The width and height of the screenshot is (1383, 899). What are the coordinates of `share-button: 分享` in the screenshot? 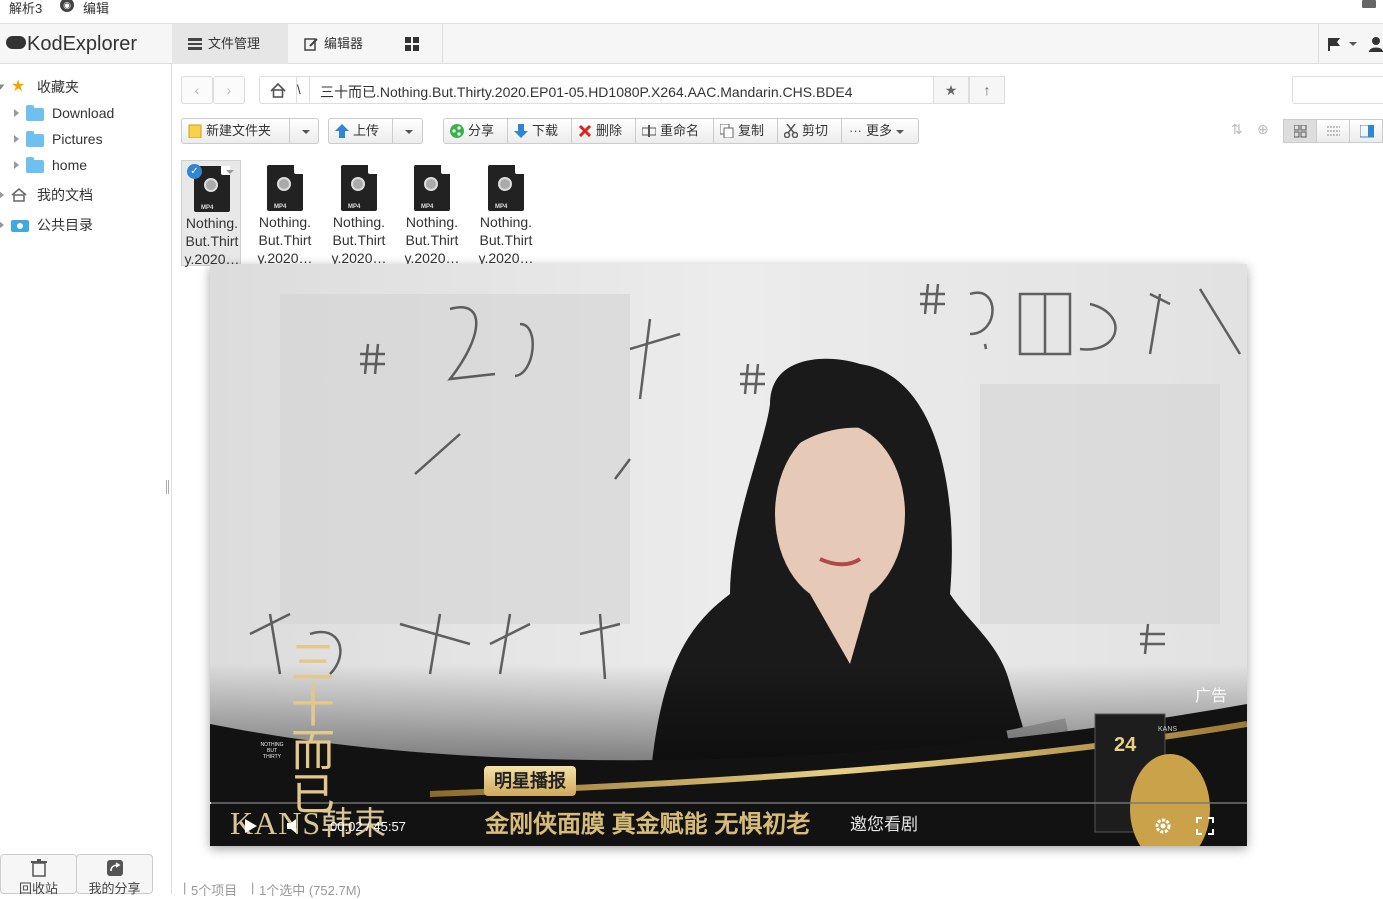 It's located at (476, 131).